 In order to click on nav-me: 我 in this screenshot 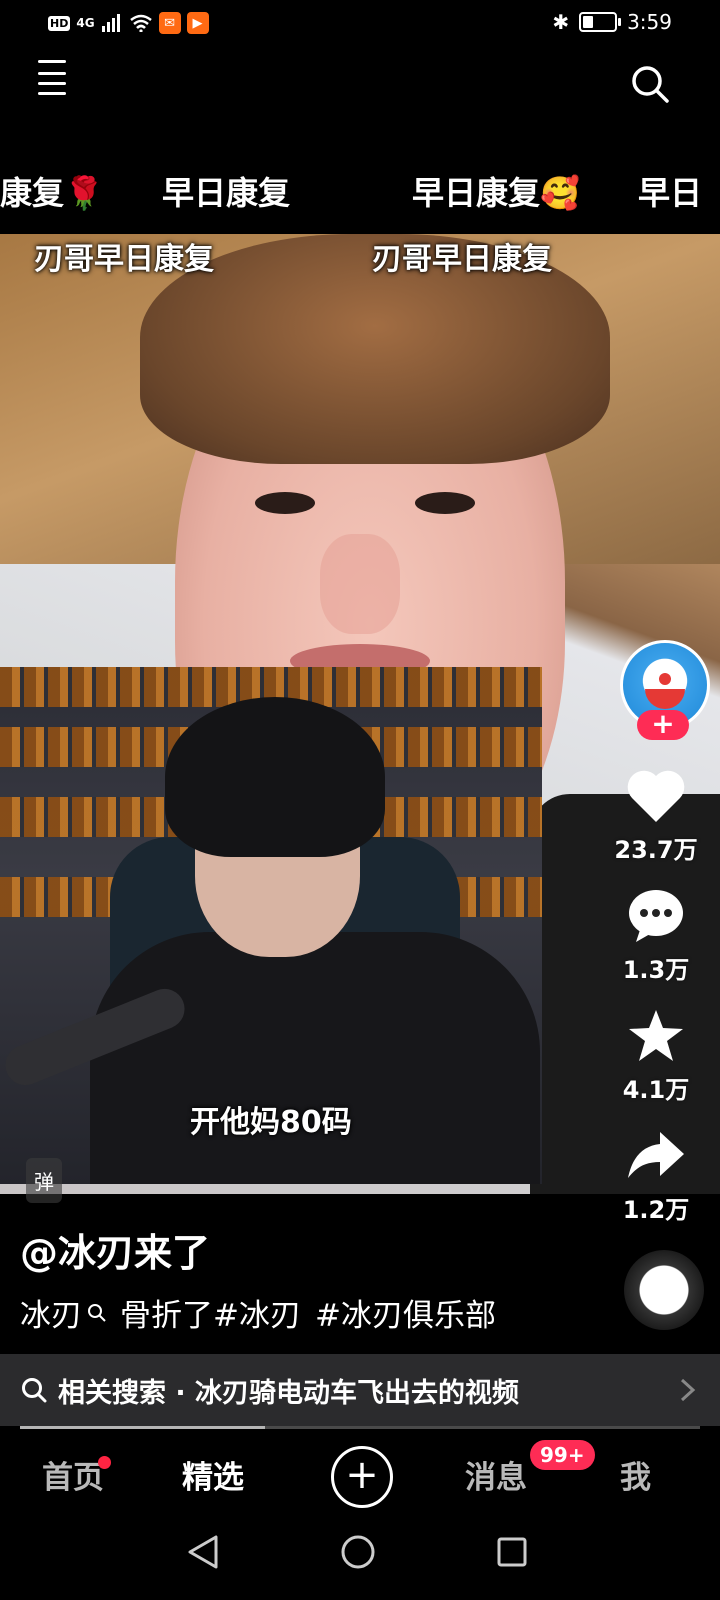, I will do `click(635, 1474)`.